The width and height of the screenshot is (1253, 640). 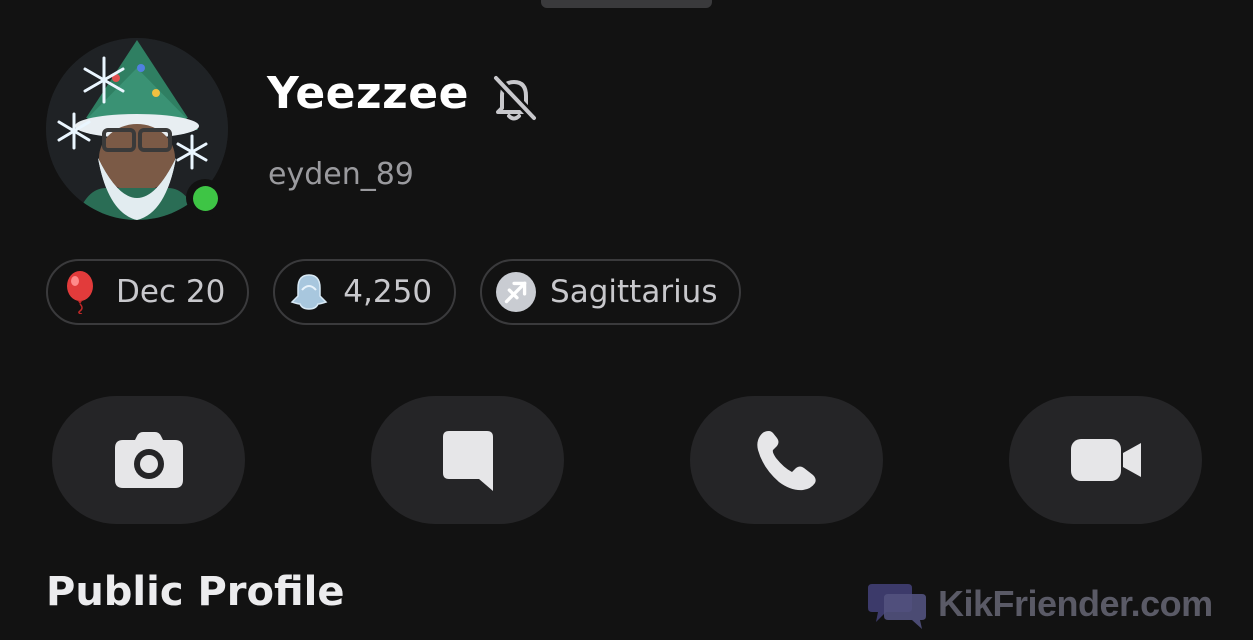 I want to click on snapscore-chip: 4,250, so click(x=365, y=292).